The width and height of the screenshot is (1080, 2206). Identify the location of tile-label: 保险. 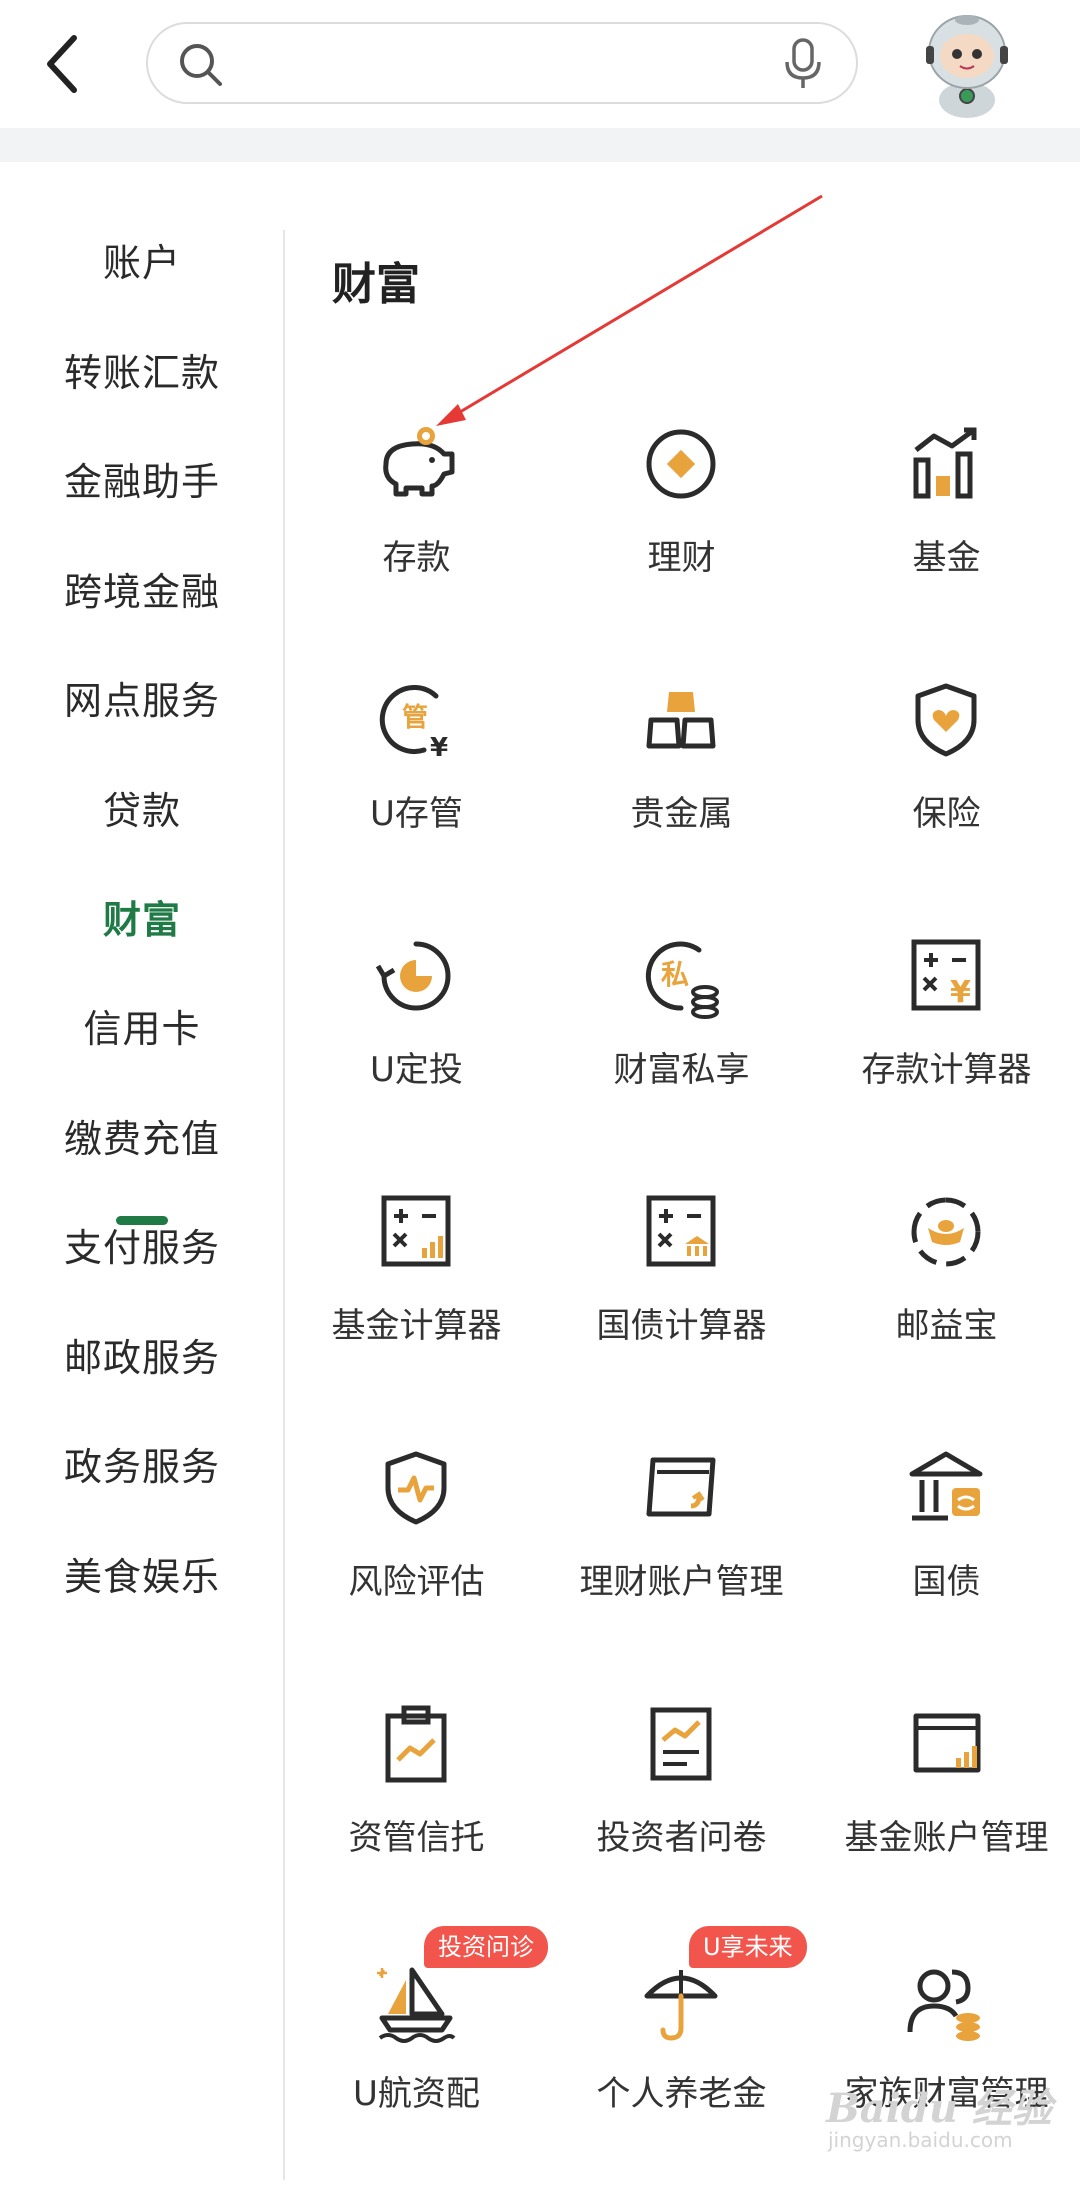
(946, 814).